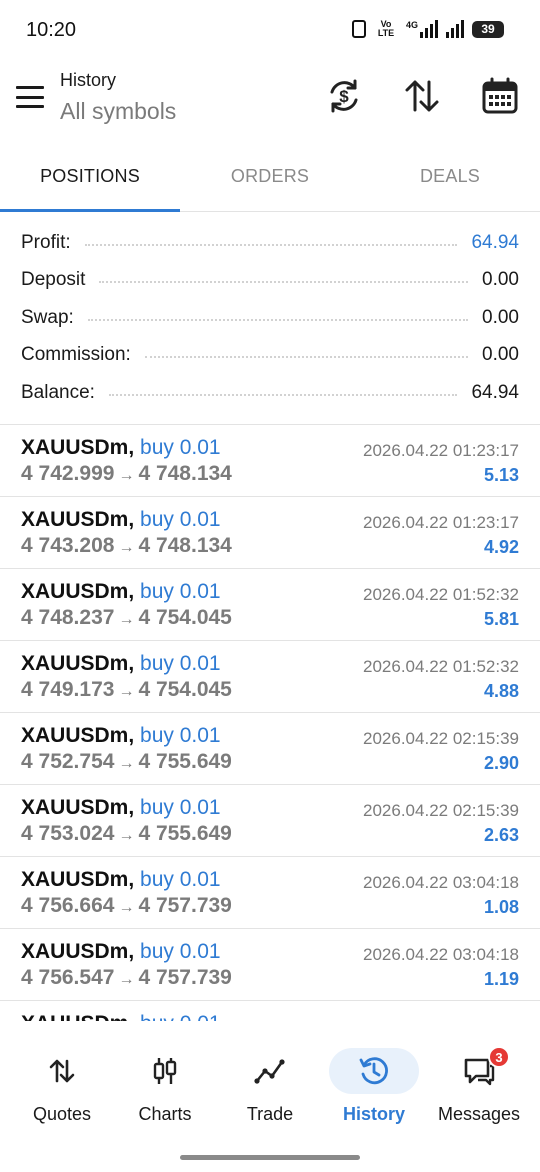 The image size is (540, 1172). Describe the element at coordinates (185, 617) in the screenshot. I see `close-price: 4 754.045` at that location.